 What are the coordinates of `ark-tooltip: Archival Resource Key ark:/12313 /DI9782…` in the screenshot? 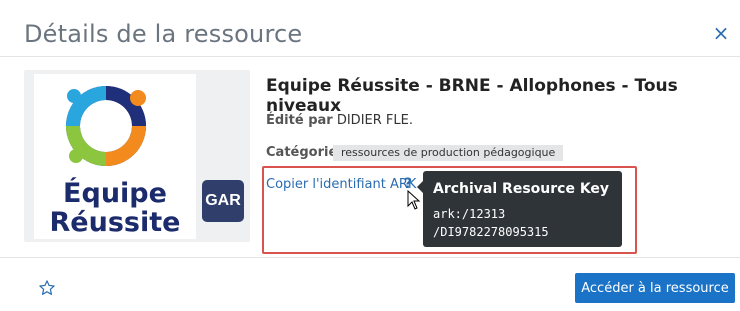 It's located at (519, 209).